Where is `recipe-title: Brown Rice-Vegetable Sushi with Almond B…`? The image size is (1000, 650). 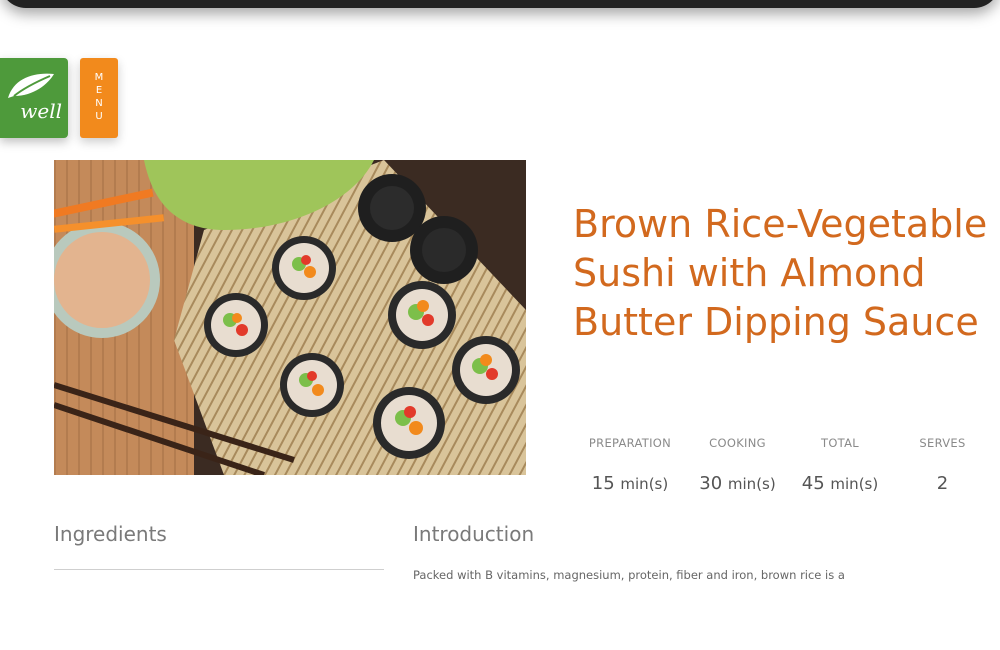 recipe-title: Brown Rice-Vegetable Sushi with Almond B… is located at coordinates (780, 273).